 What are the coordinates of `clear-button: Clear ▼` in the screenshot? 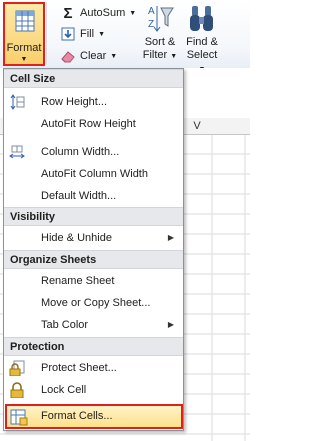 It's located at (88, 56).